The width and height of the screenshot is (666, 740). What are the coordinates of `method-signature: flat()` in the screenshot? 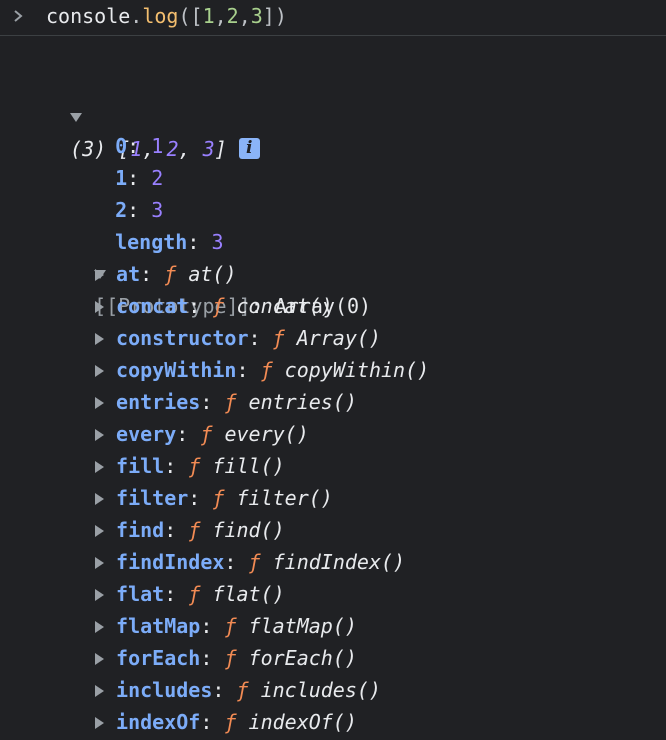 It's located at (248, 594).